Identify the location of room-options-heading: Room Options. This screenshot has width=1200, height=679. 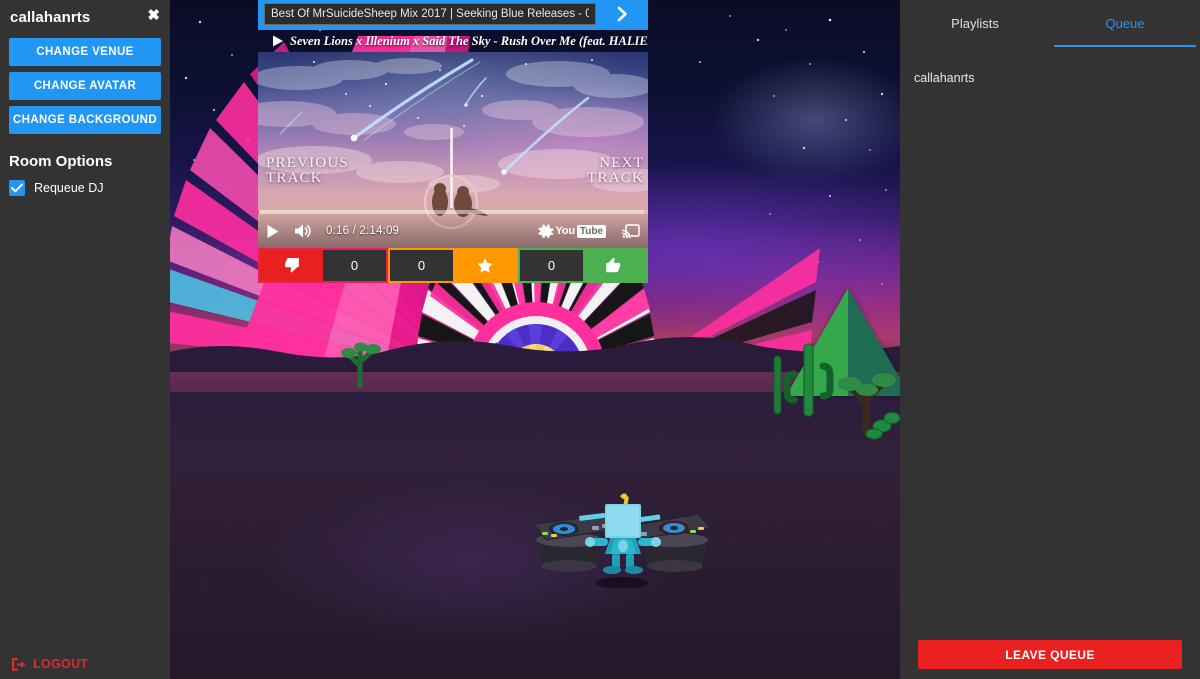
(61, 161).